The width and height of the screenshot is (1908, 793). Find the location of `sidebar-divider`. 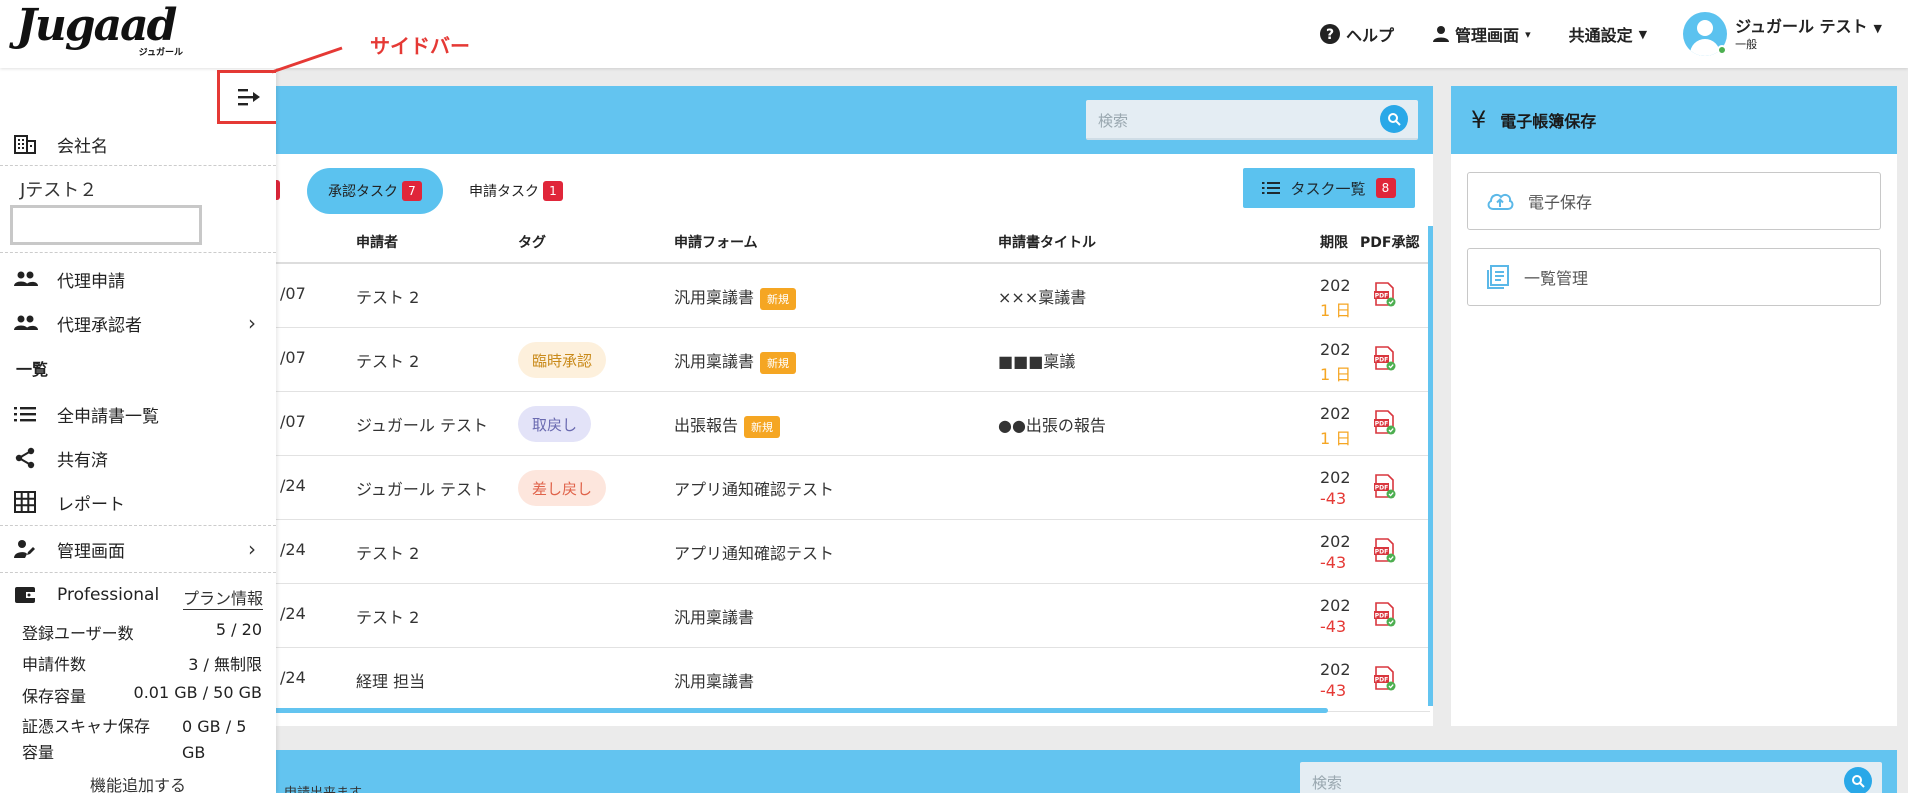

sidebar-divider is located at coordinates (138, 252).